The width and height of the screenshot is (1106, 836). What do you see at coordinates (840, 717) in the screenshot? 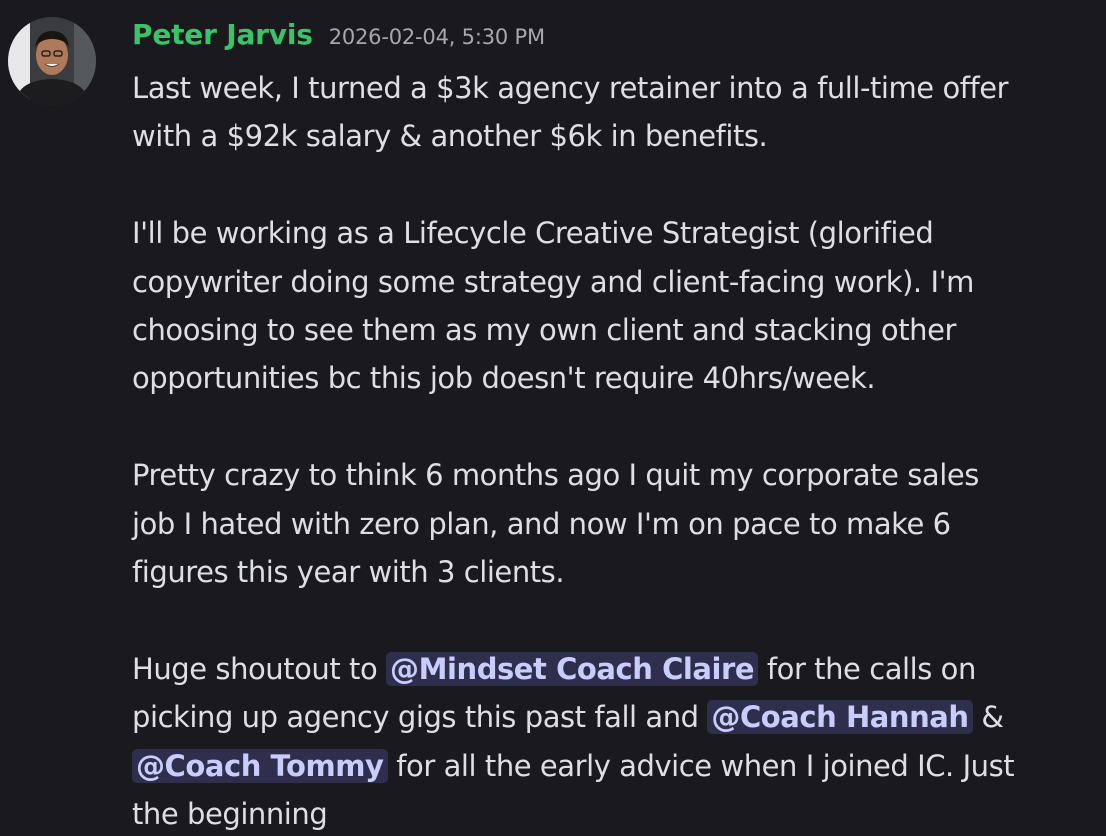
I see `mention-coach-hannah: @Coach Hannah` at bounding box center [840, 717].